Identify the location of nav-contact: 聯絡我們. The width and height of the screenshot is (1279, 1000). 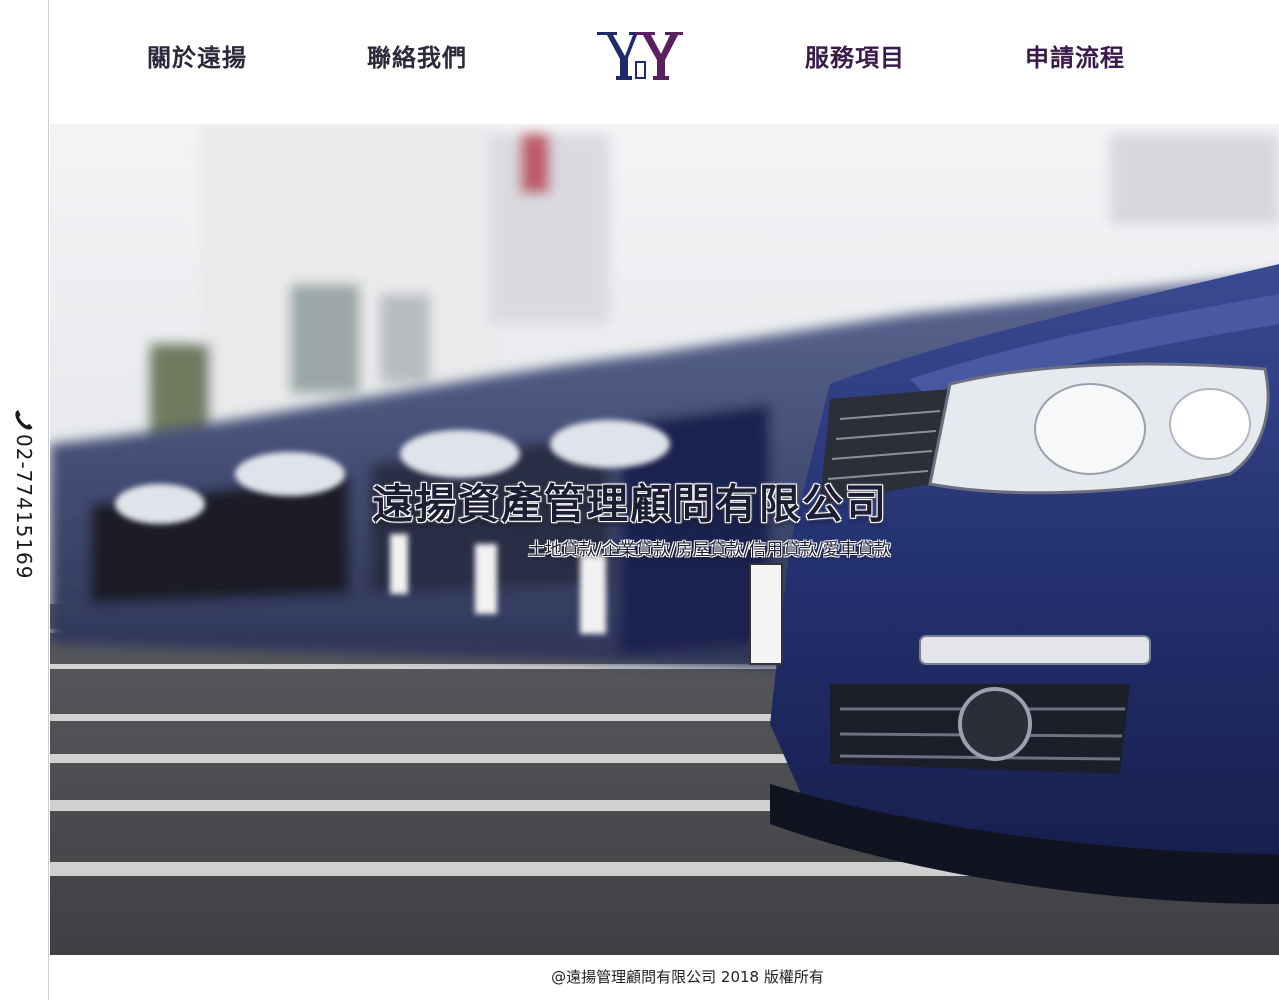
(417, 58).